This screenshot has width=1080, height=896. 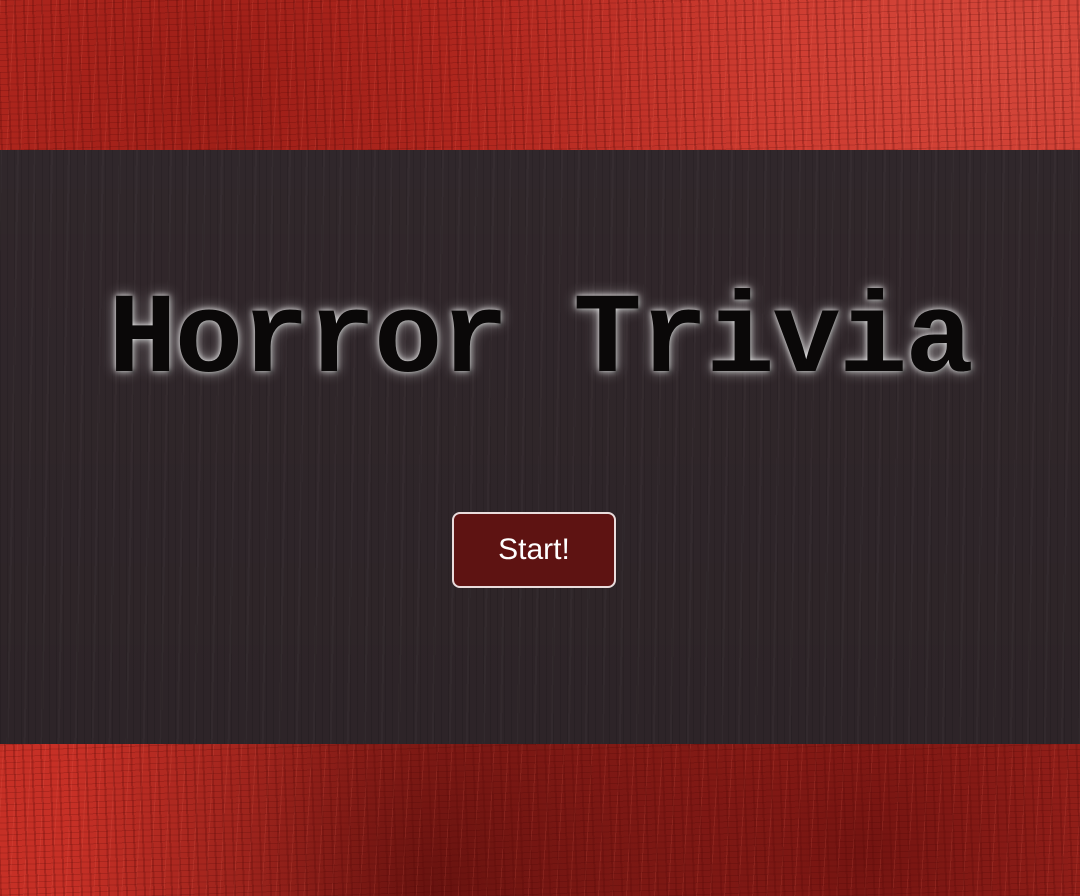 What do you see at coordinates (534, 550) in the screenshot?
I see `start-button: Start!` at bounding box center [534, 550].